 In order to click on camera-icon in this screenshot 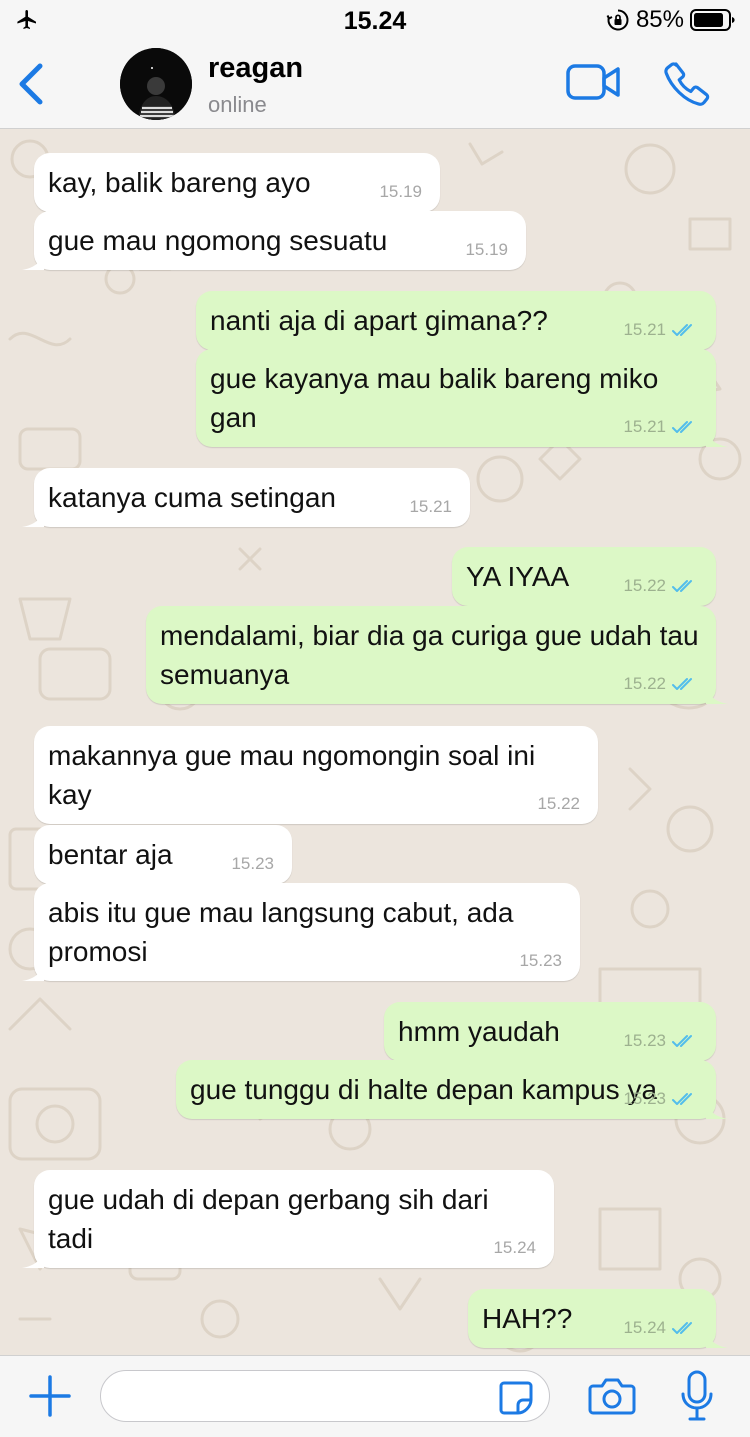, I will do `click(612, 1396)`.